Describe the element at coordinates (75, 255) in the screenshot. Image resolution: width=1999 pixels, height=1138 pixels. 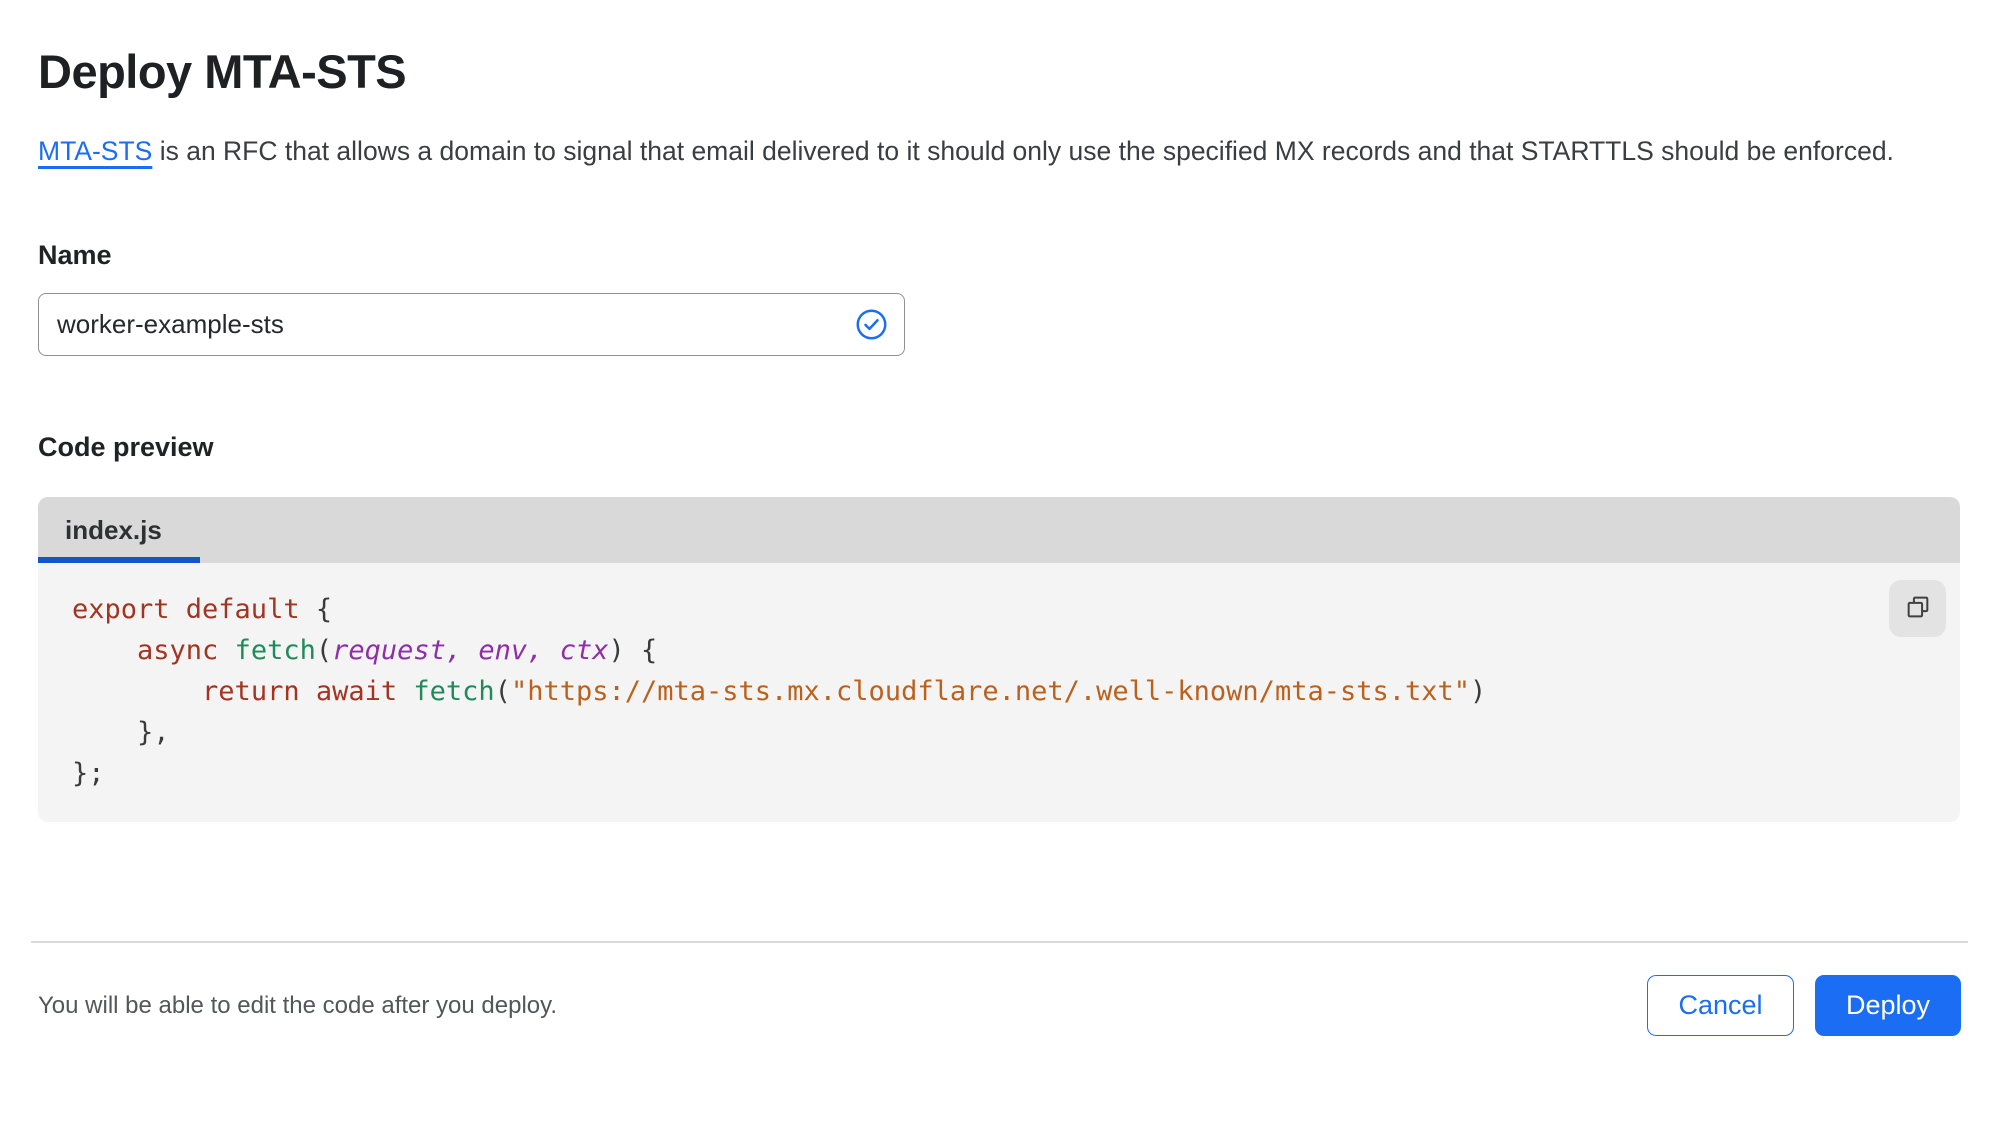
I see `name-label: Name` at that location.